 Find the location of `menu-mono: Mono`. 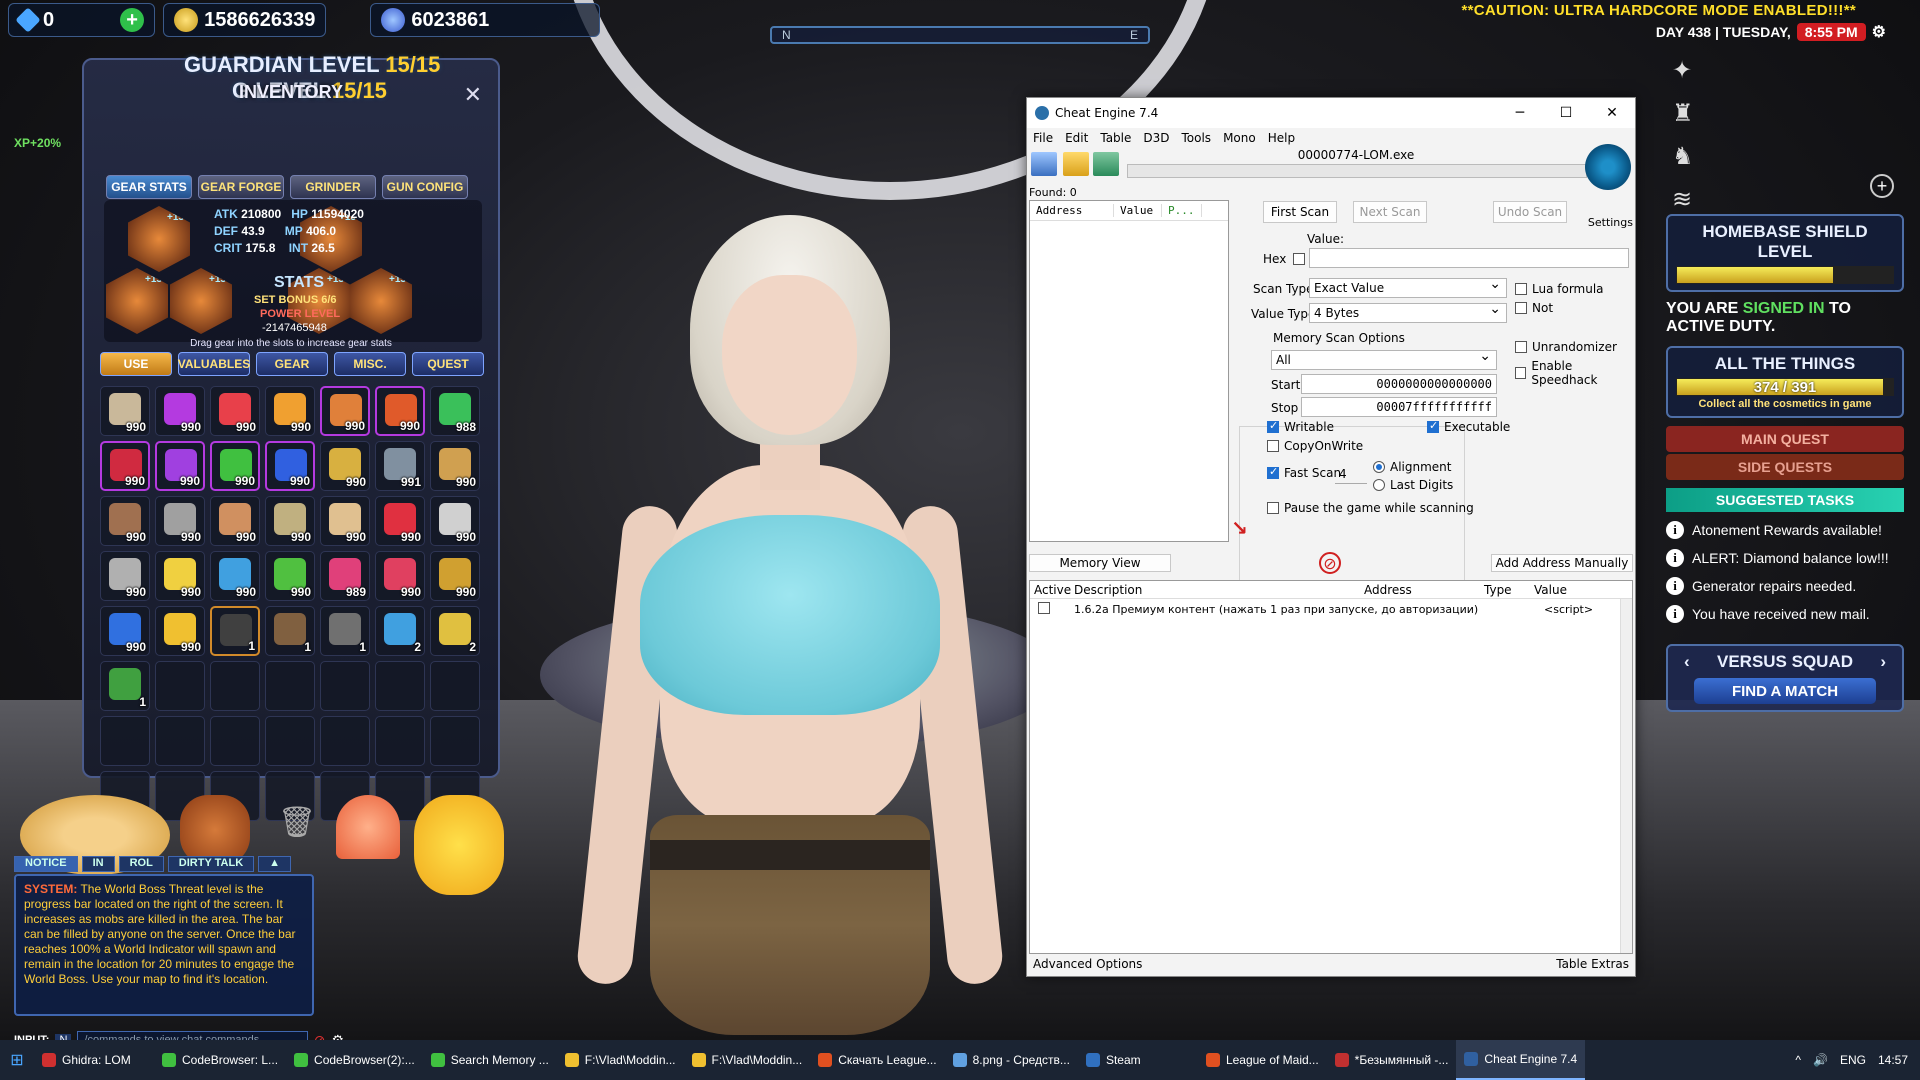

menu-mono: Mono is located at coordinates (1239, 138).